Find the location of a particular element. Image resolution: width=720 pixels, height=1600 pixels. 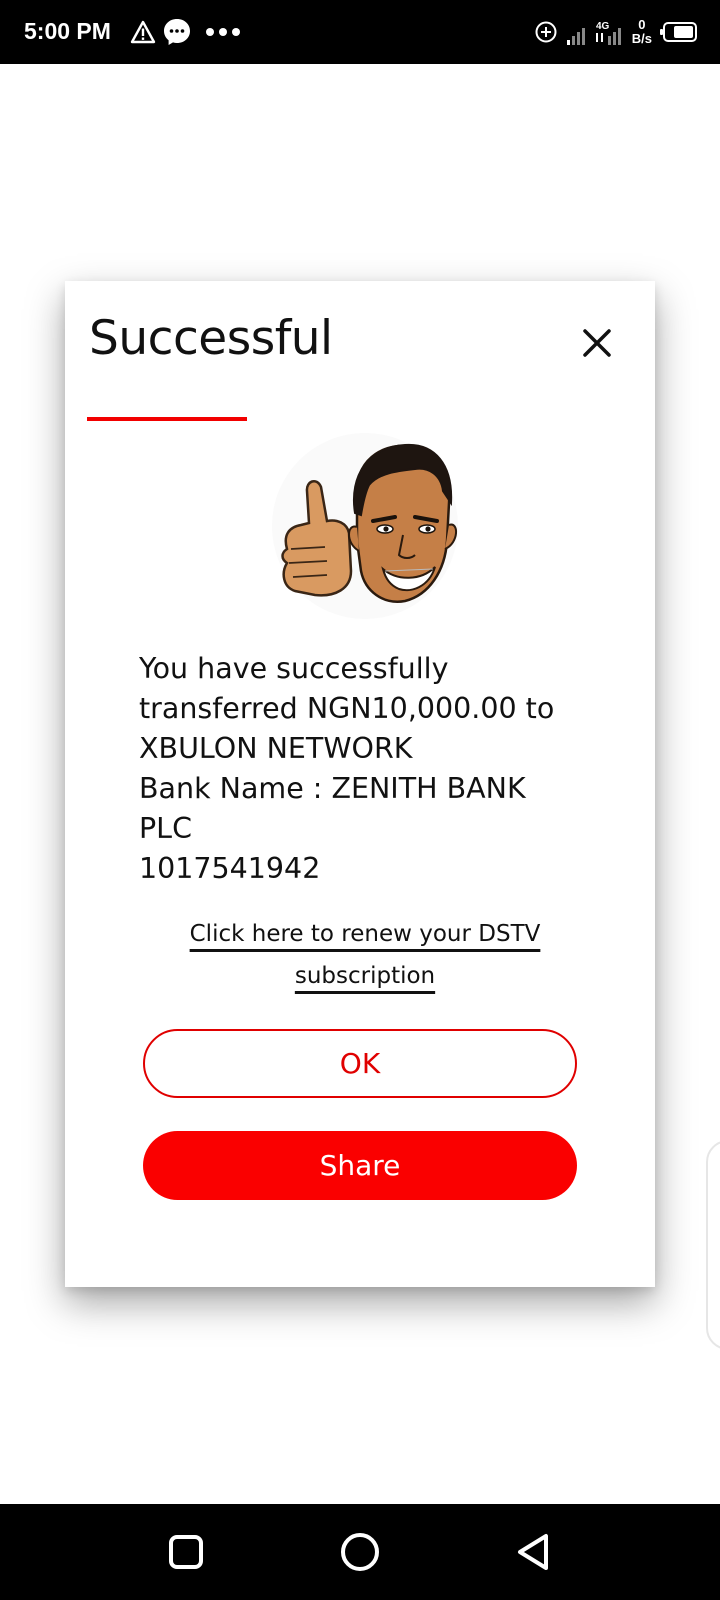

message-line: Bank Name : ZENITH BANK is located at coordinates (332, 788).